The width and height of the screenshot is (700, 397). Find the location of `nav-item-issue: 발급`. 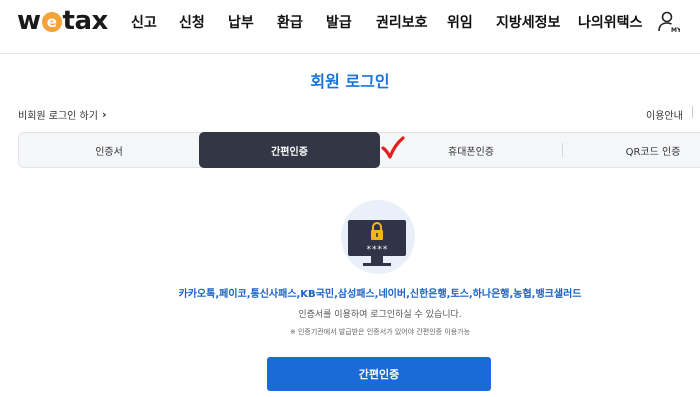

nav-item-issue: 발급 is located at coordinates (339, 22).